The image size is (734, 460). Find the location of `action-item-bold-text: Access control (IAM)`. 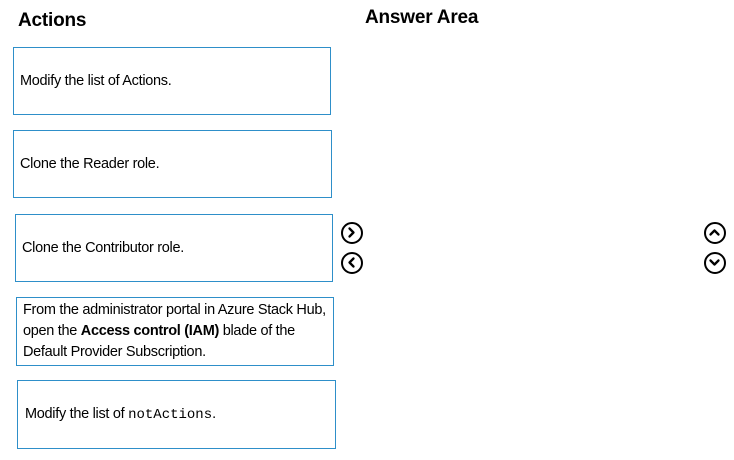

action-item-bold-text: Access control (IAM) is located at coordinates (150, 331).